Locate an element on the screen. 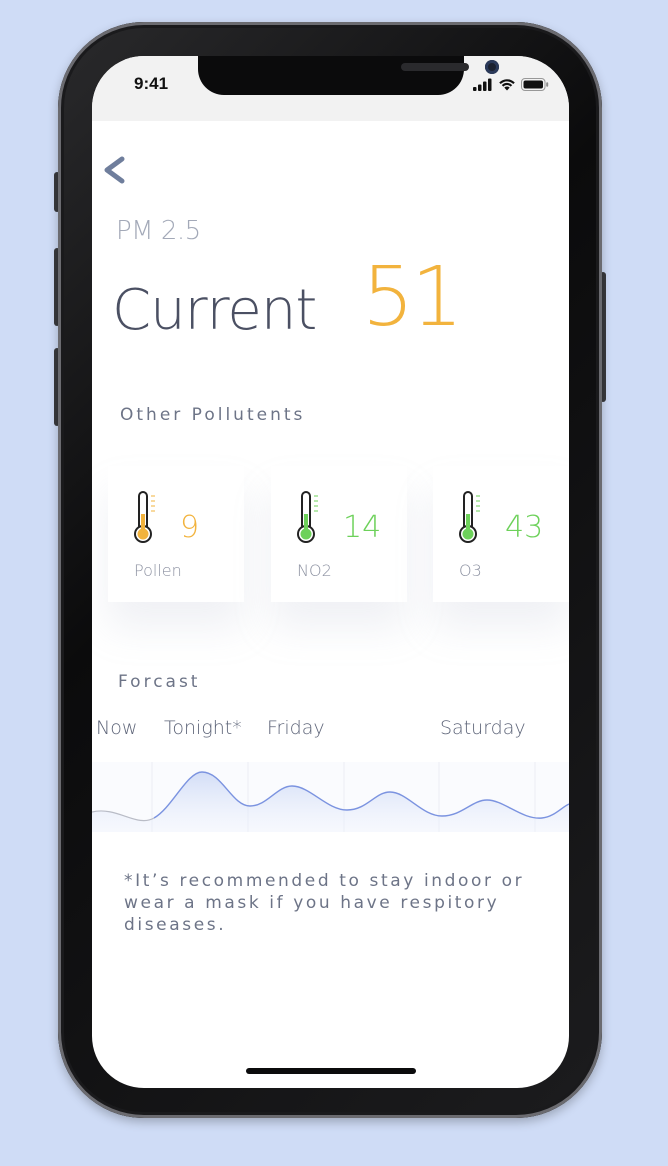 This screenshot has height=1166, width=668. pollutant-card-o3: 43 O3 is located at coordinates (501, 534).